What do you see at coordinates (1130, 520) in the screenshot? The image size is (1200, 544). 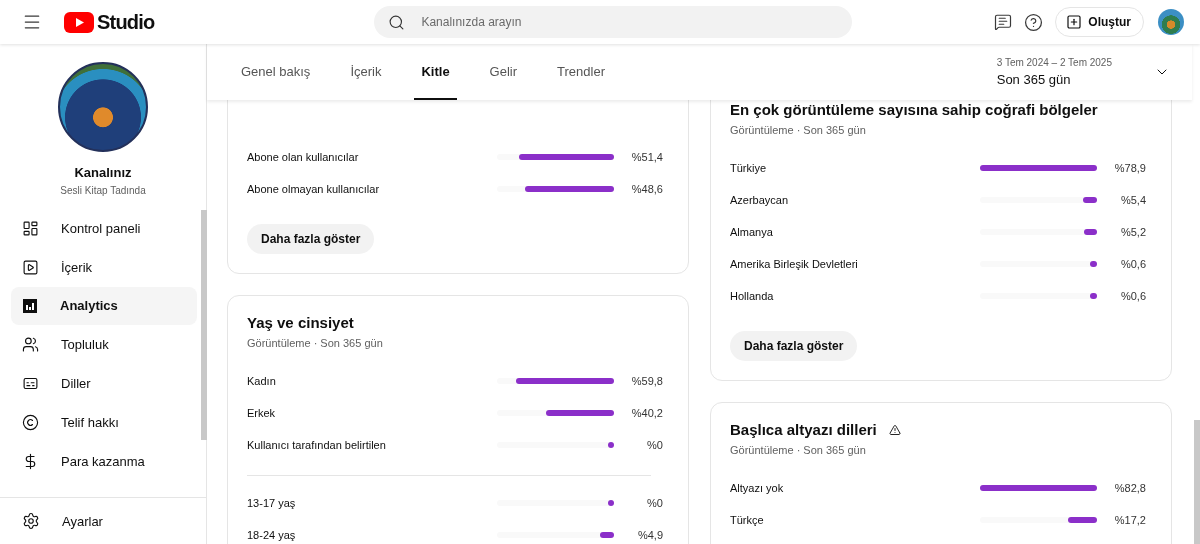 I see `percentage-value: %17,2` at bounding box center [1130, 520].